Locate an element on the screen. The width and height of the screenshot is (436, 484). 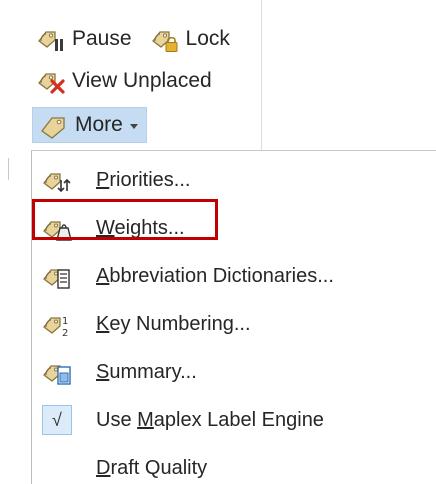
more-button: More is located at coordinates (89, 125).